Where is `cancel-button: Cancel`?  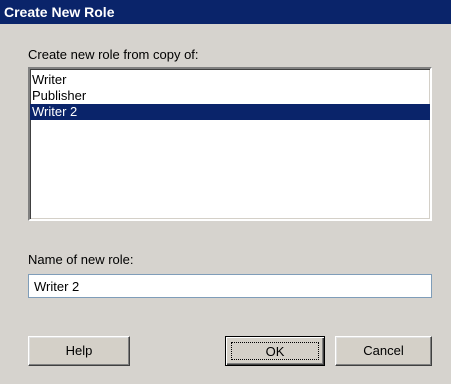
cancel-button: Cancel is located at coordinates (383, 351).